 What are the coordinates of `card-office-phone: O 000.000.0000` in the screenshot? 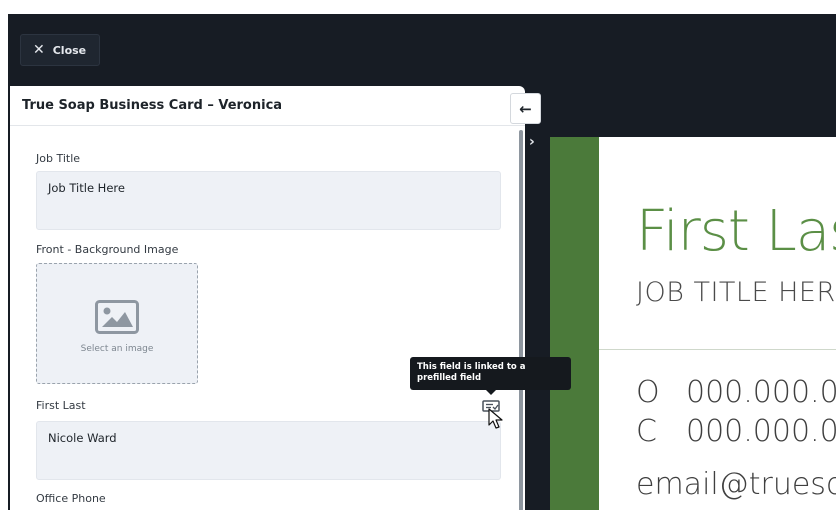 It's located at (736, 392).